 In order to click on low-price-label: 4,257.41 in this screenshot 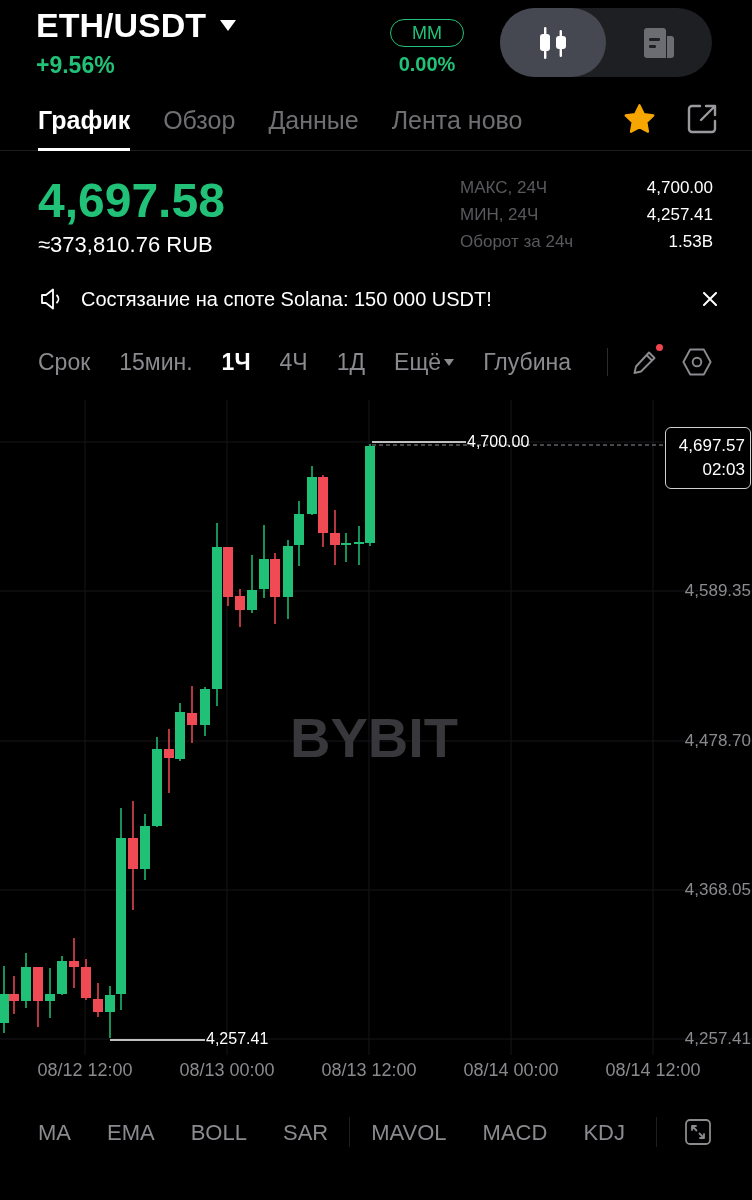, I will do `click(237, 1039)`.